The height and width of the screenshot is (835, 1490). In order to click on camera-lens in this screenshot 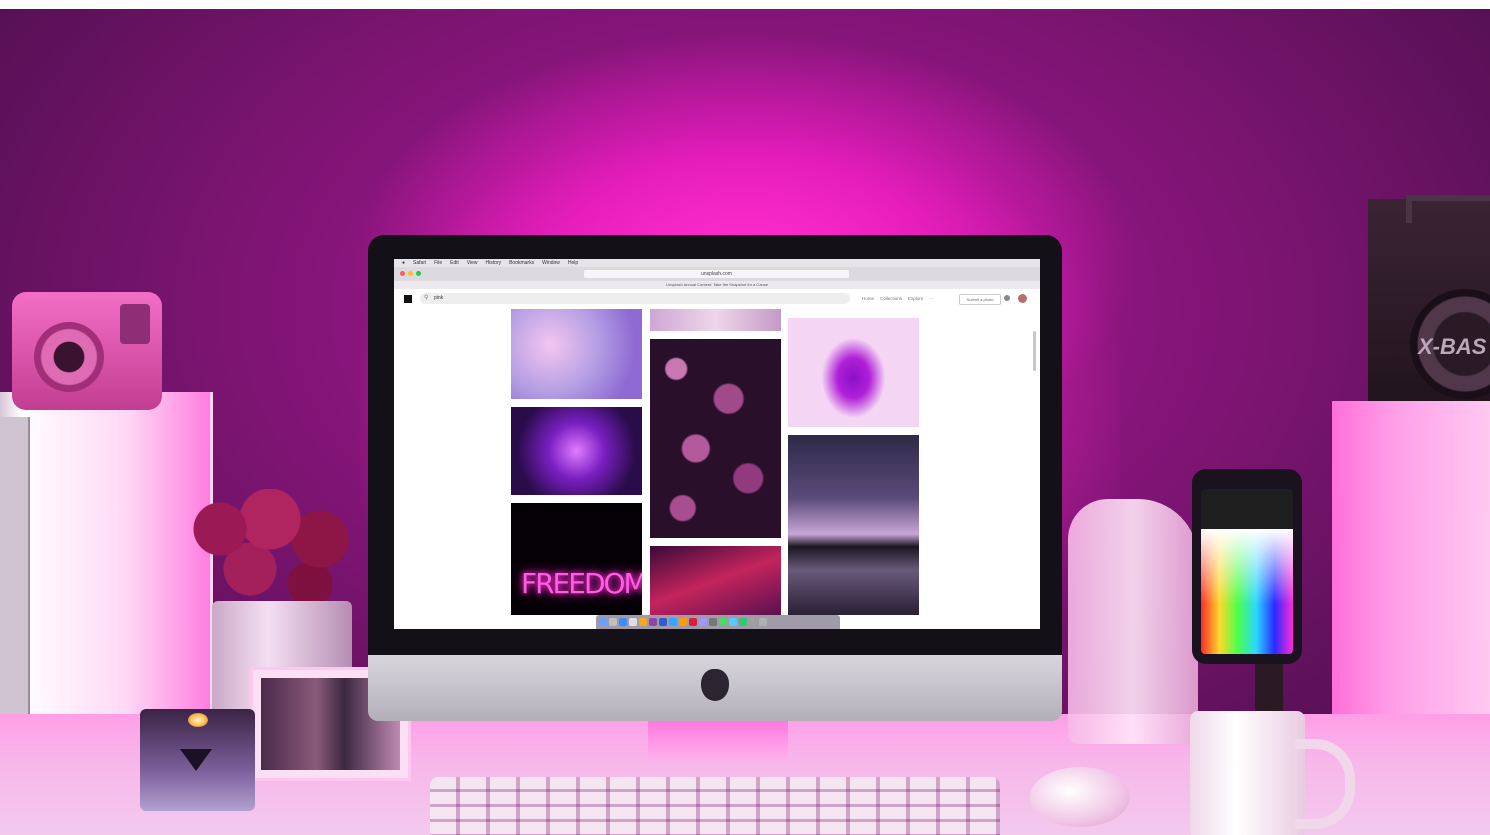, I will do `click(69, 357)`.